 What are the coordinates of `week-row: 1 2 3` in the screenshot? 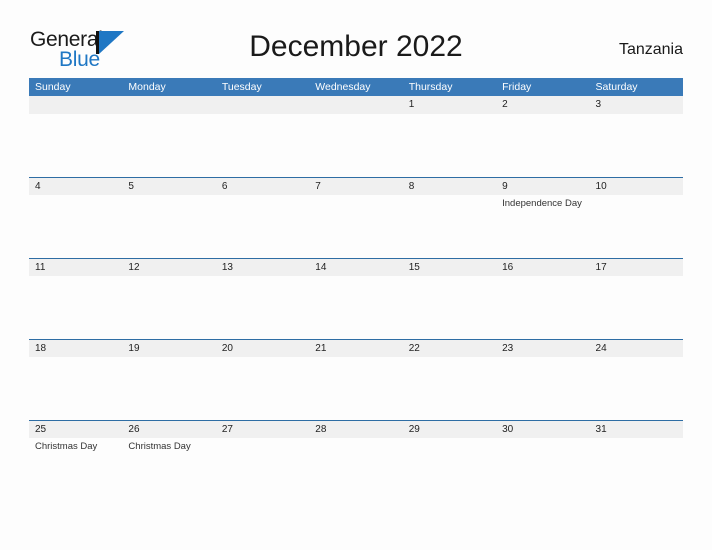 It's located at (356, 136).